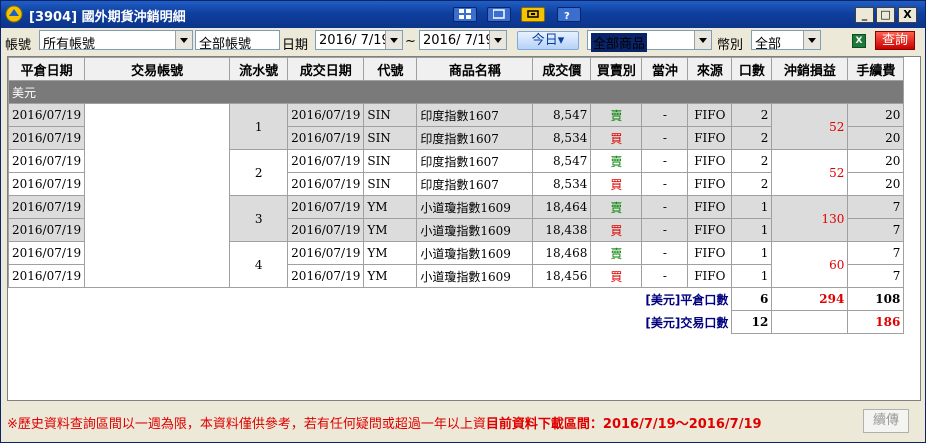 The image size is (926, 443). Describe the element at coordinates (876, 299) in the screenshot. I see `summary-fee: 108` at that location.